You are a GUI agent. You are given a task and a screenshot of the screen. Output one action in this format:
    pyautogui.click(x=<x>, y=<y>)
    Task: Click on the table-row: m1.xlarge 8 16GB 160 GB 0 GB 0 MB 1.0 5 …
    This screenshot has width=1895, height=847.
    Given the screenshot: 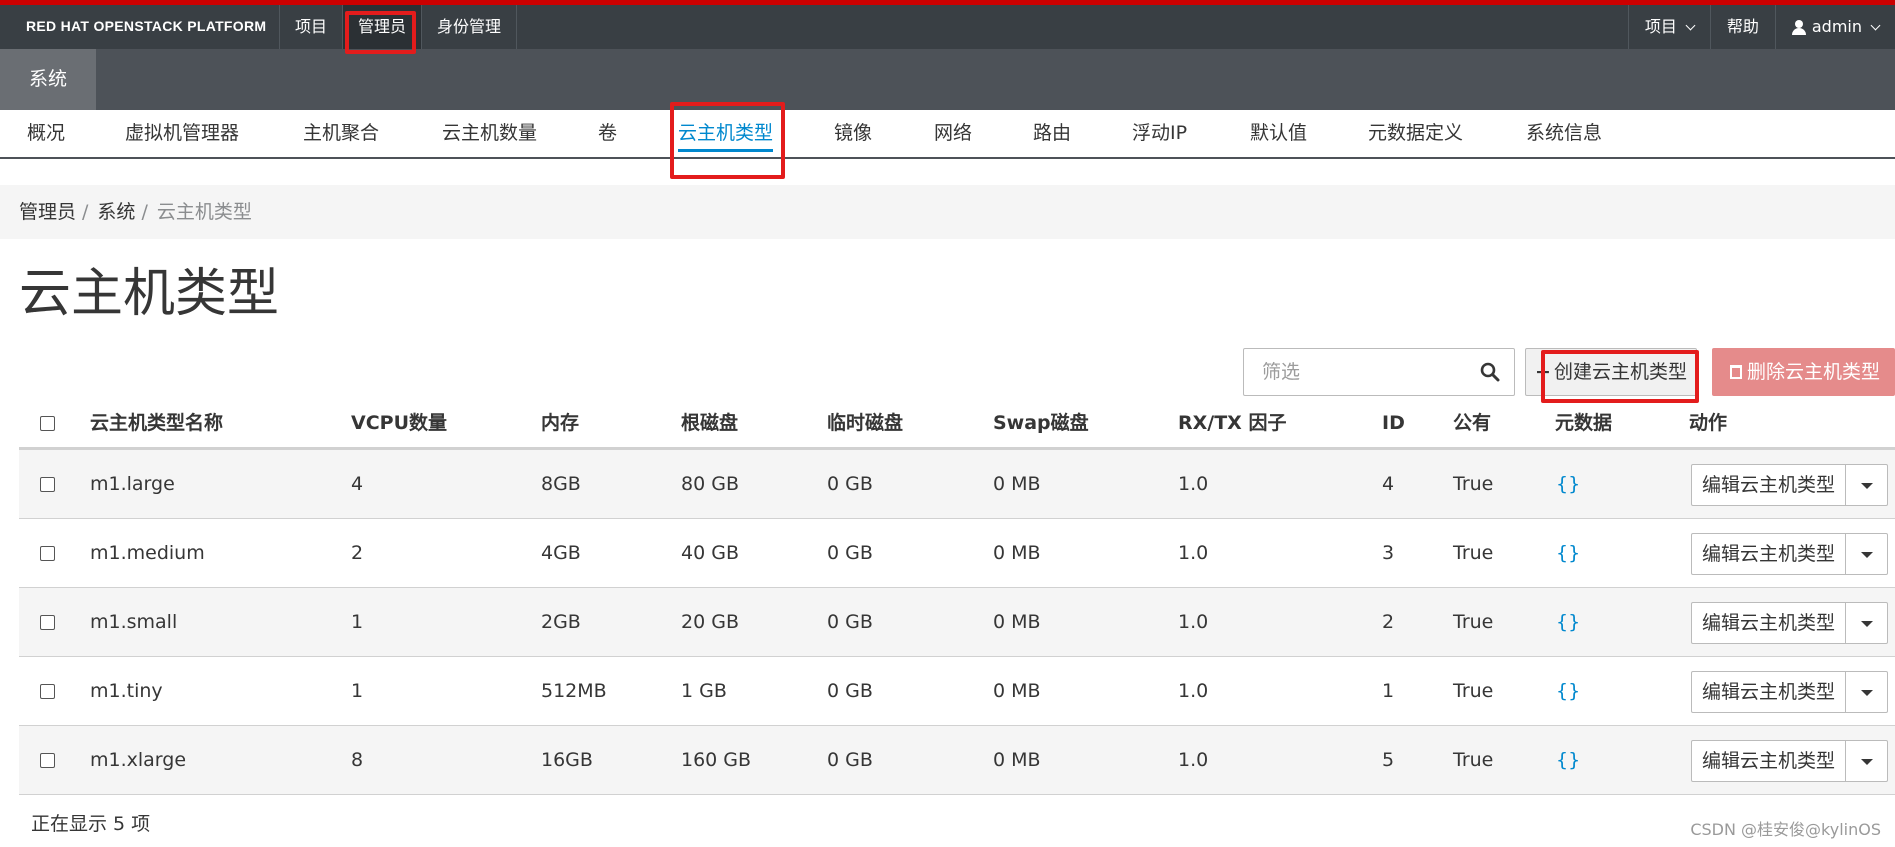 What is the action you would take?
    pyautogui.click(x=957, y=760)
    